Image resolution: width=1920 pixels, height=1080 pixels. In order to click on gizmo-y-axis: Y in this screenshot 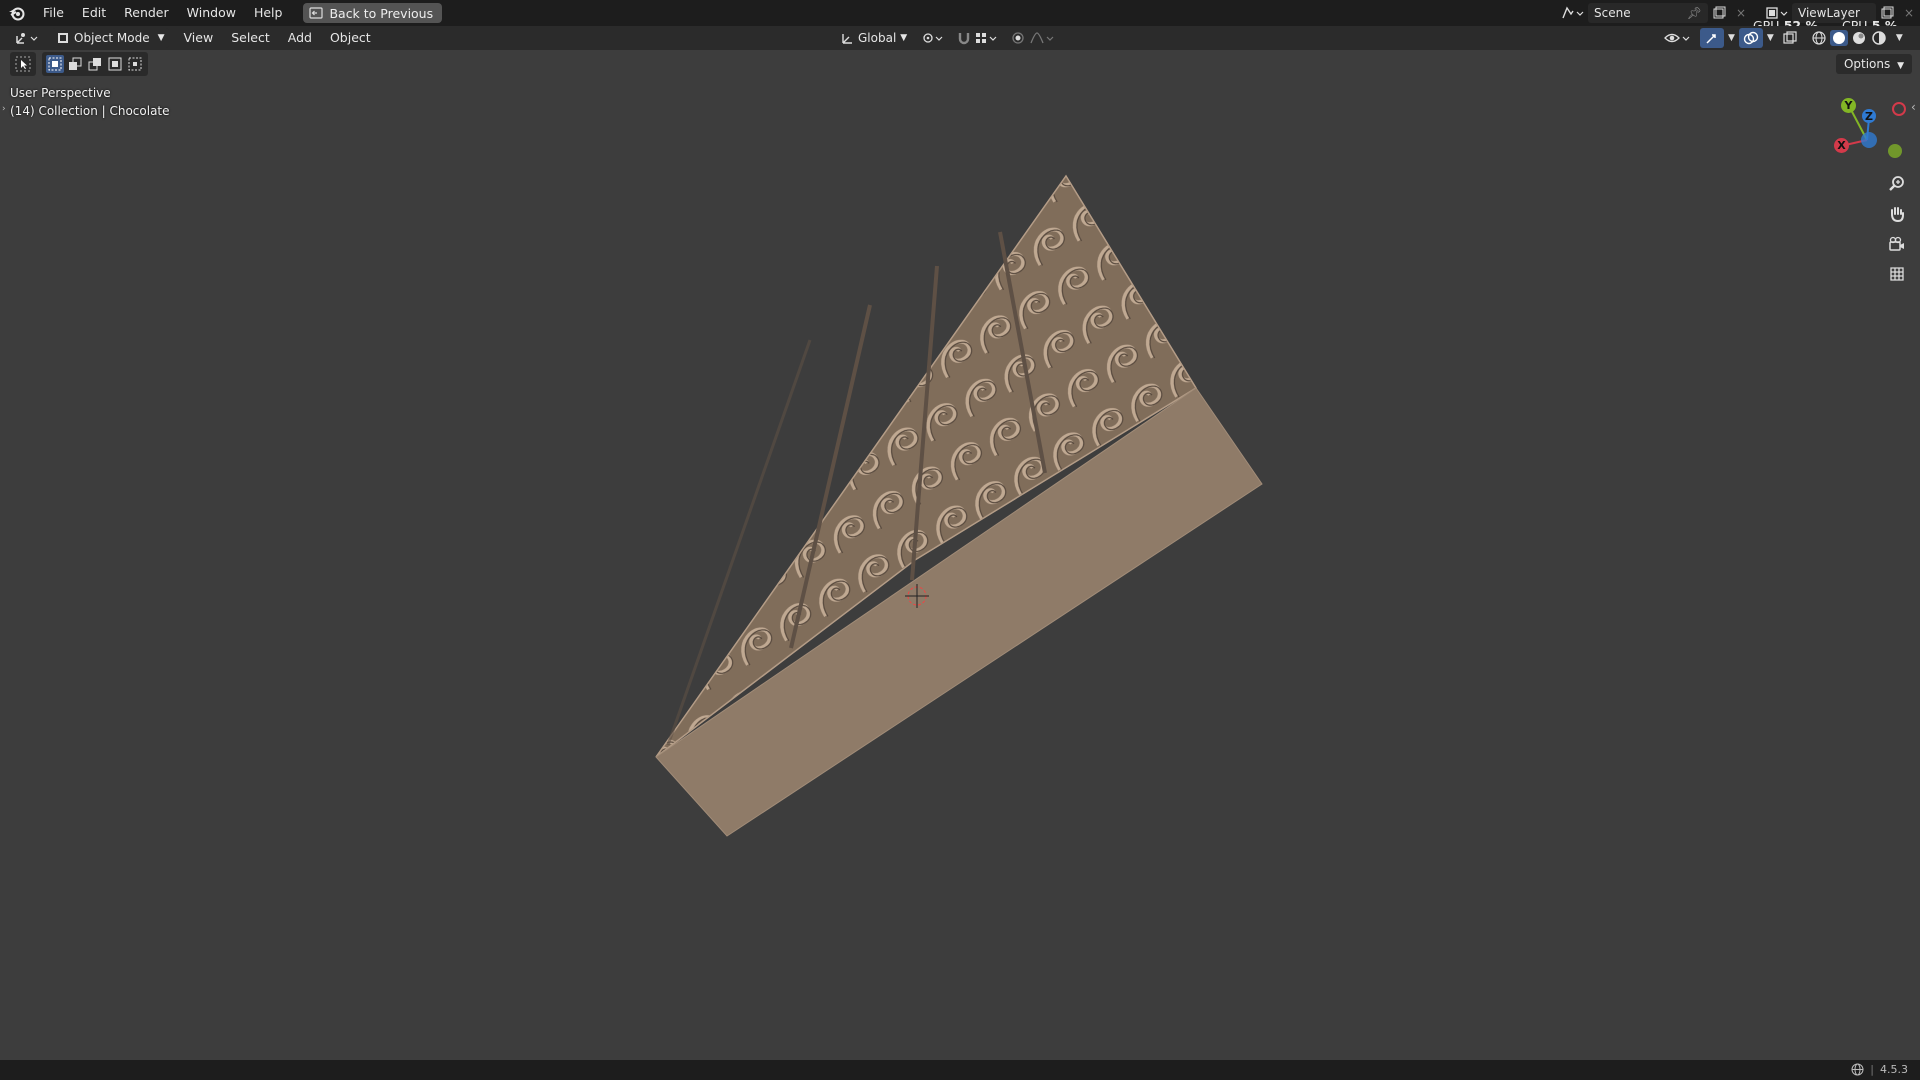, I will do `click(1848, 105)`.